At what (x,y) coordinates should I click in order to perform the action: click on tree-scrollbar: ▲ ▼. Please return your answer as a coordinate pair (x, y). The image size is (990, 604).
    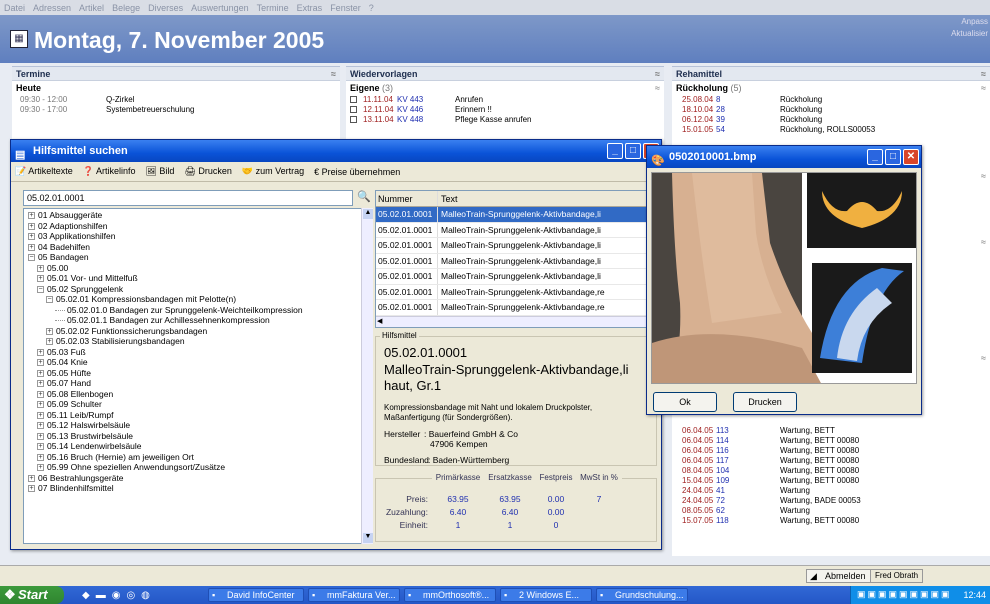
    Looking at the image, I should click on (367, 376).